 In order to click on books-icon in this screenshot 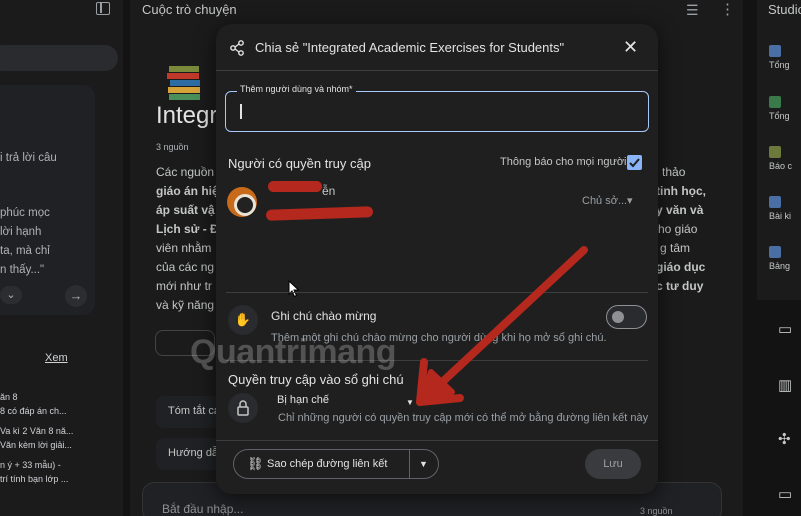, I will do `click(183, 83)`.